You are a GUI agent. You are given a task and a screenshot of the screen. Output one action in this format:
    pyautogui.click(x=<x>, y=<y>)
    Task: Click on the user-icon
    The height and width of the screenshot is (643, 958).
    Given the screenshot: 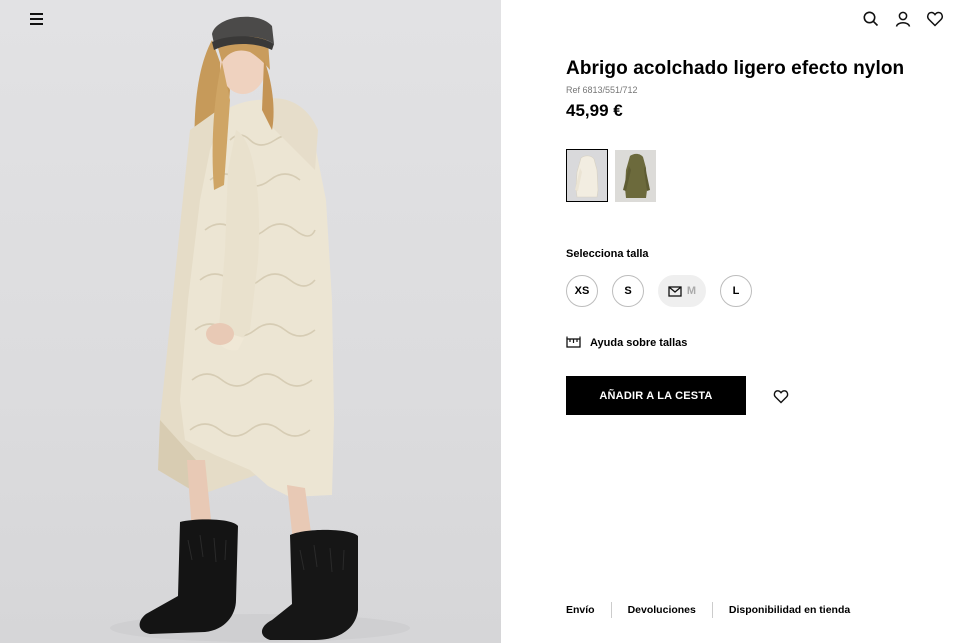 What is the action you would take?
    pyautogui.click(x=903, y=19)
    